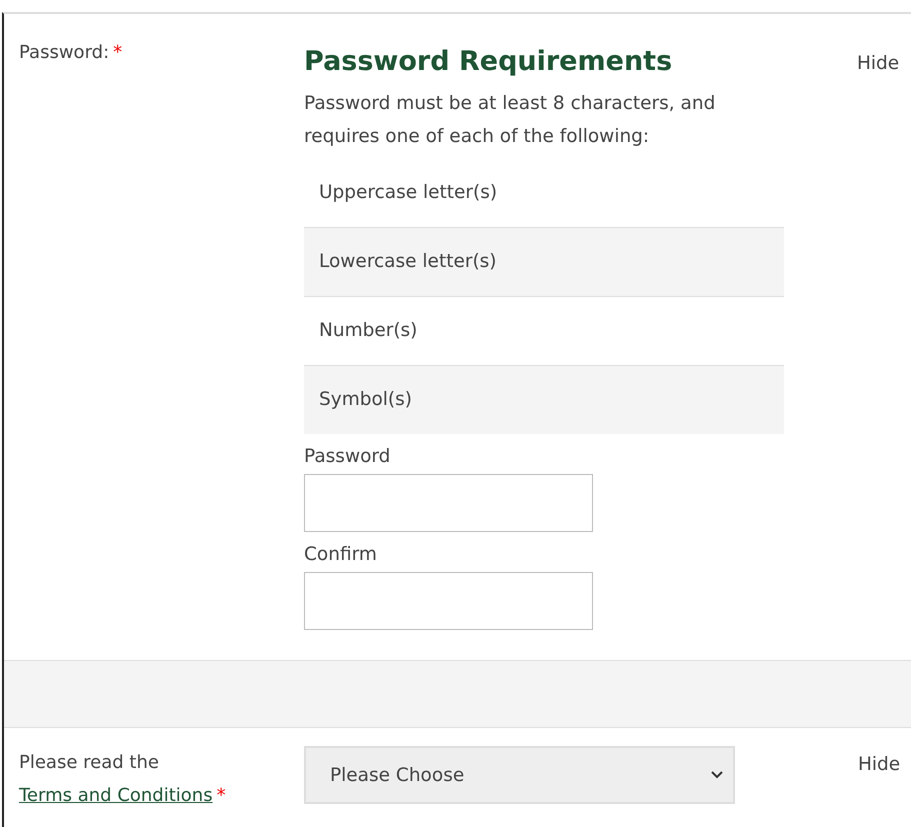 The width and height of the screenshot is (911, 827). I want to click on field-label: Confirm, so click(341, 555).